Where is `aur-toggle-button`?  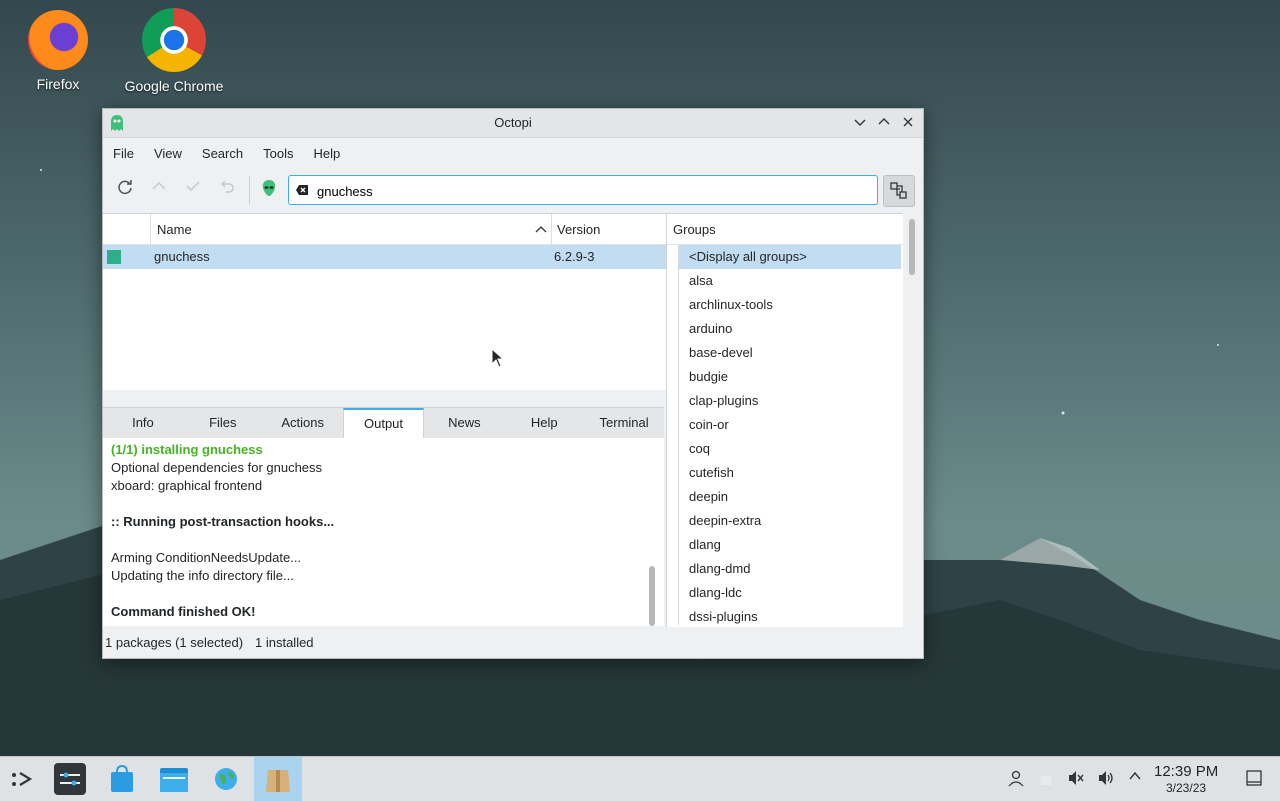
aur-toggle-button is located at coordinates (269, 190).